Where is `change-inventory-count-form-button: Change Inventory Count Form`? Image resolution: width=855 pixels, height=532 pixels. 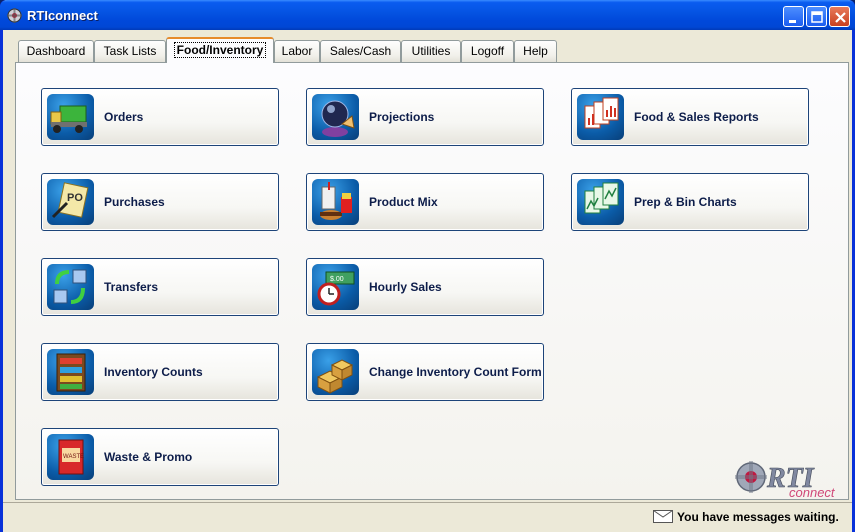 change-inventory-count-form-button: Change Inventory Count Form is located at coordinates (425, 372).